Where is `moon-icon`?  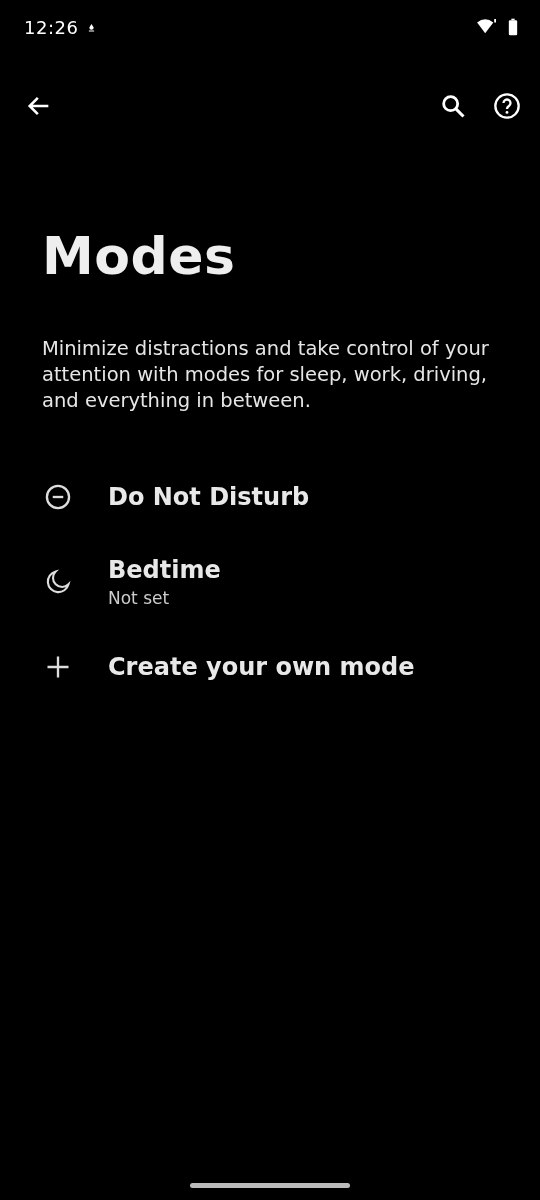
moon-icon is located at coordinates (58, 582).